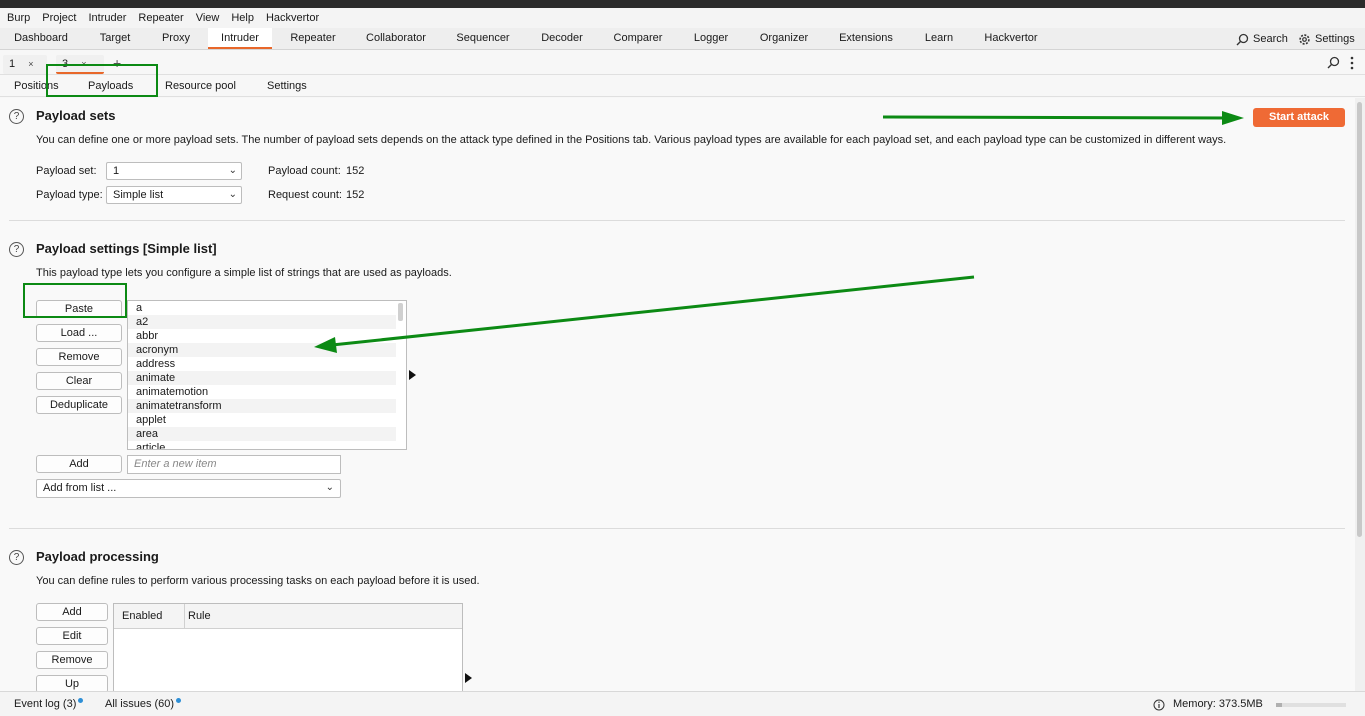 Image resolution: width=1365 pixels, height=716 pixels. What do you see at coordinates (653, 311) in the screenshot?
I see `annotation-arrow-to-payload-list` at bounding box center [653, 311].